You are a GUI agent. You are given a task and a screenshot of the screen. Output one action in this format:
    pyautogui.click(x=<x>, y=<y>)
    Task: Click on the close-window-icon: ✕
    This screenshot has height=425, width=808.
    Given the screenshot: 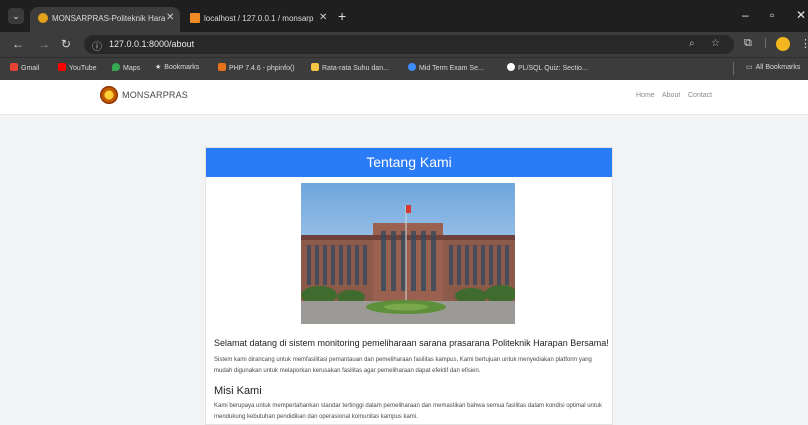 What is the action you would take?
    pyautogui.click(x=801, y=15)
    